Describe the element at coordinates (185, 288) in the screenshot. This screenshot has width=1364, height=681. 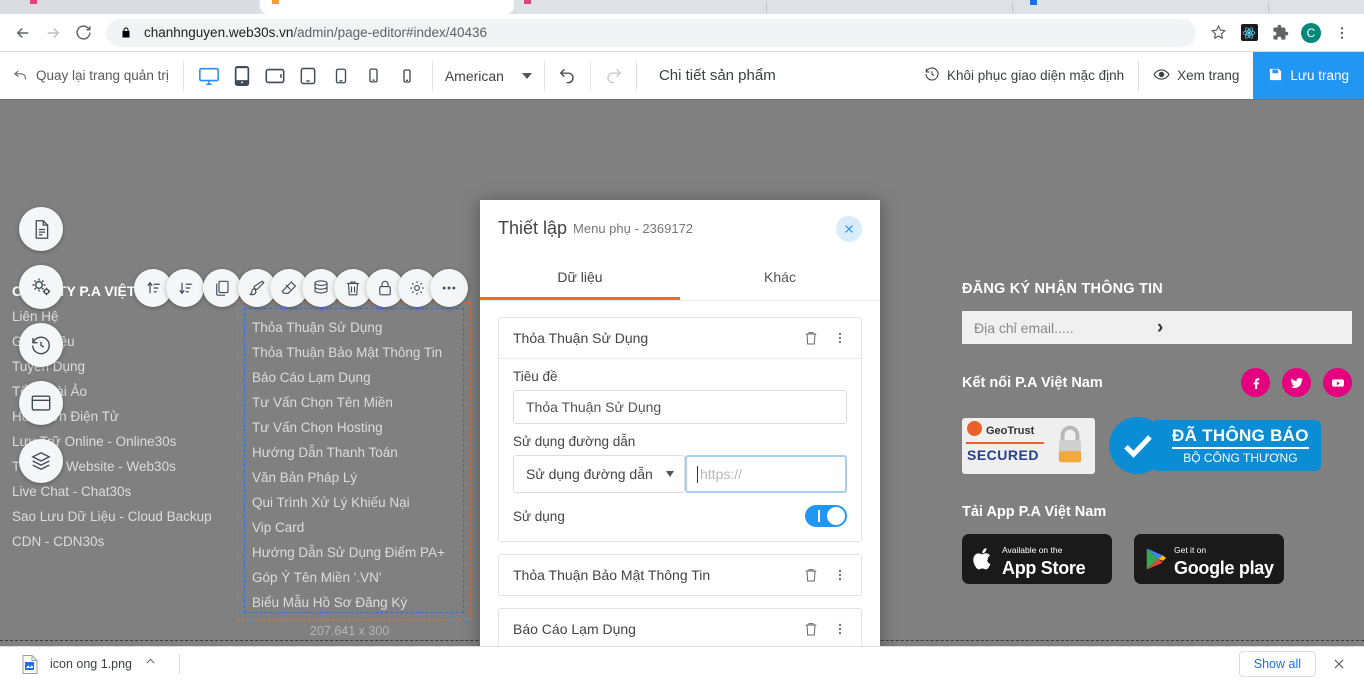
I see `sort-descending-icon` at that location.